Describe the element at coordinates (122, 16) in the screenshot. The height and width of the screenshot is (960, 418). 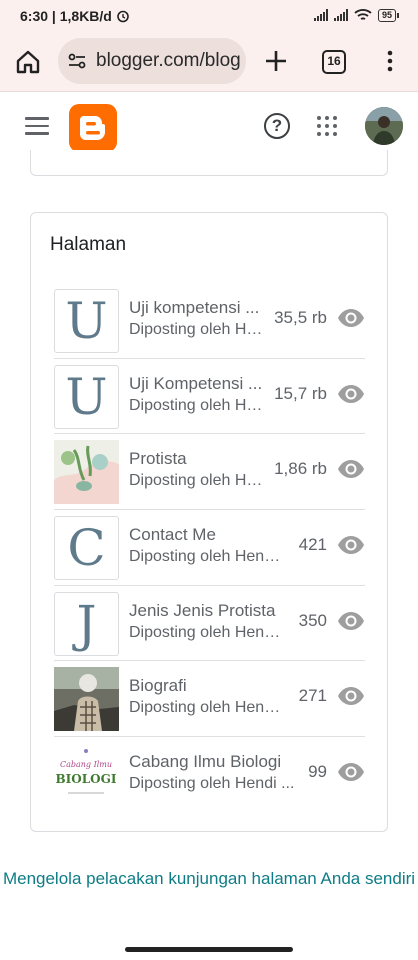
I see `alarm-icon` at that location.